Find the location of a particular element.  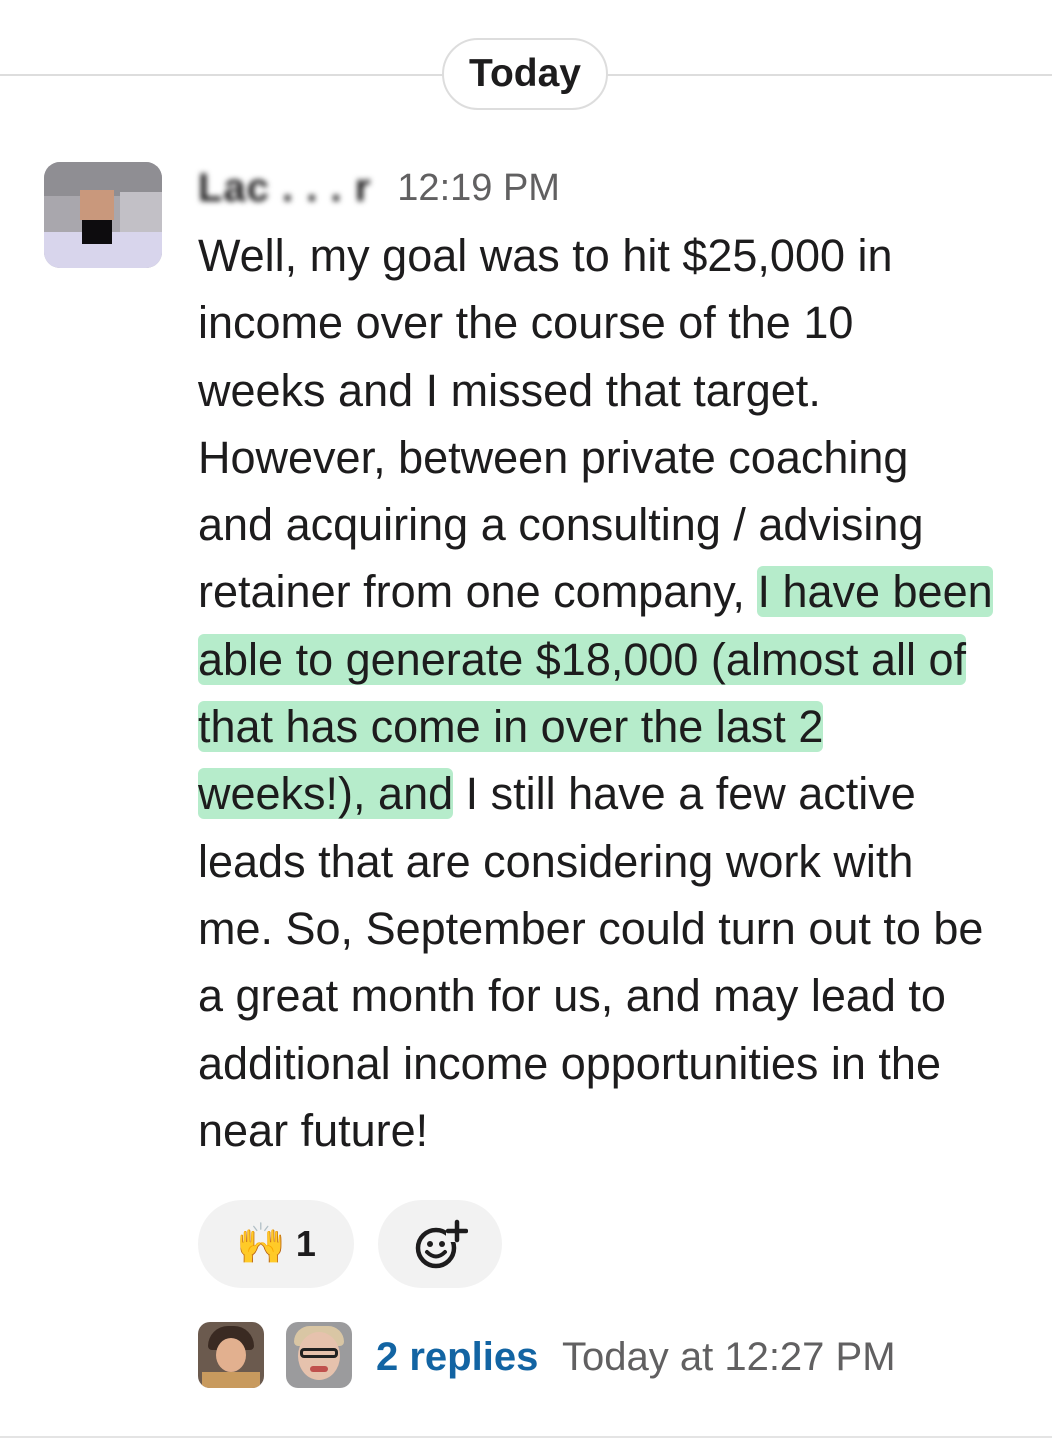

date-divider: Today is located at coordinates (526, 75).